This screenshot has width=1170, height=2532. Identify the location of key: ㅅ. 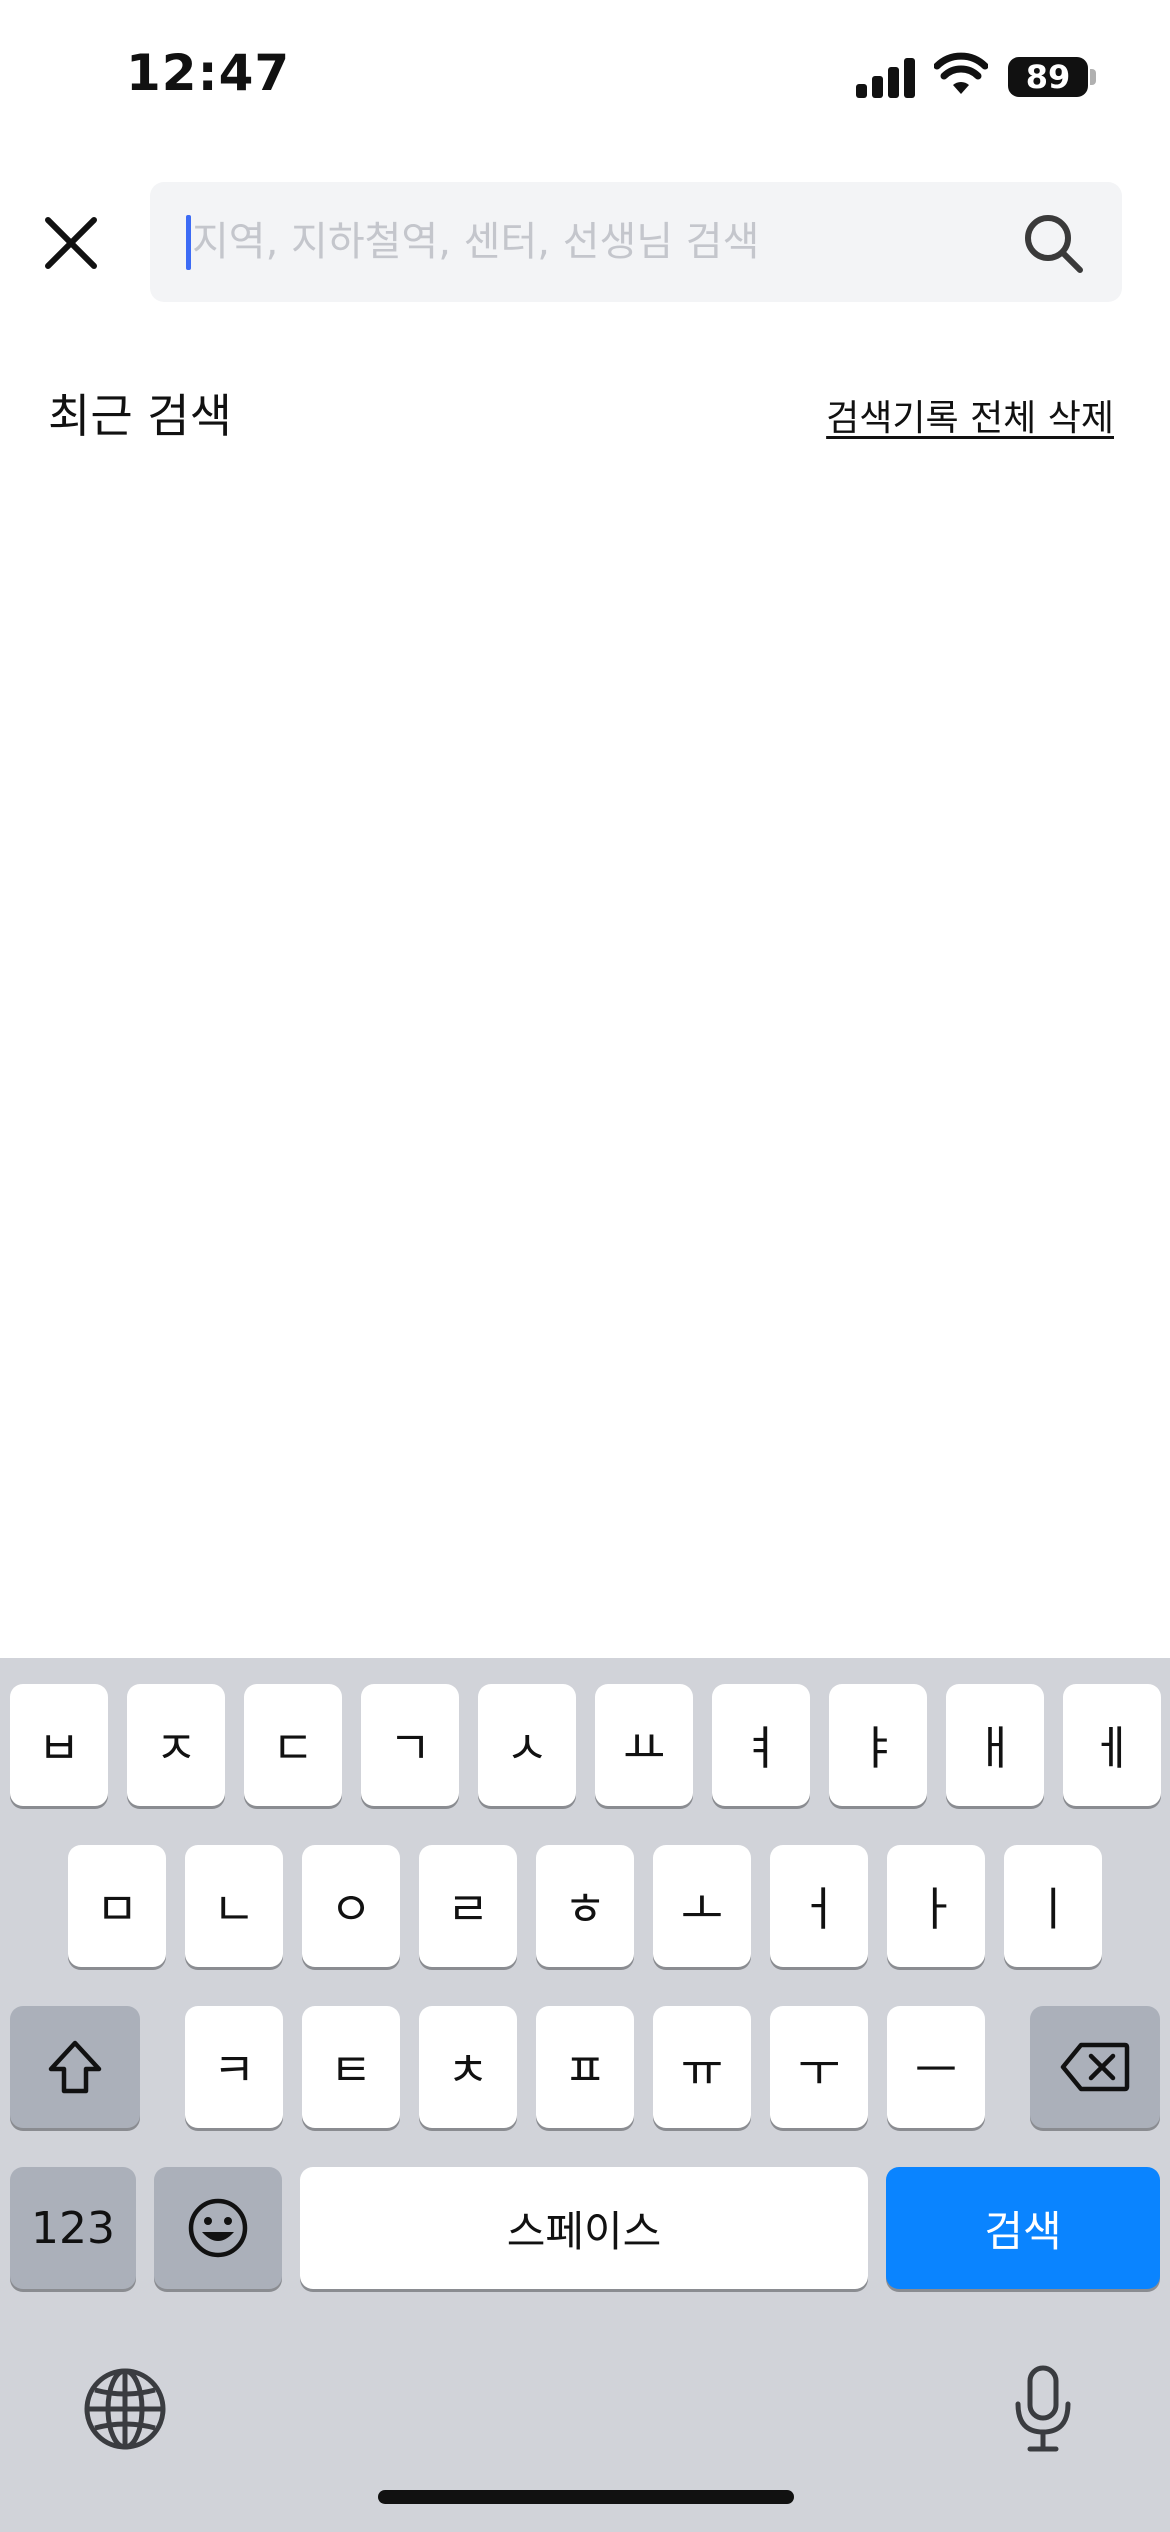
(527, 1745).